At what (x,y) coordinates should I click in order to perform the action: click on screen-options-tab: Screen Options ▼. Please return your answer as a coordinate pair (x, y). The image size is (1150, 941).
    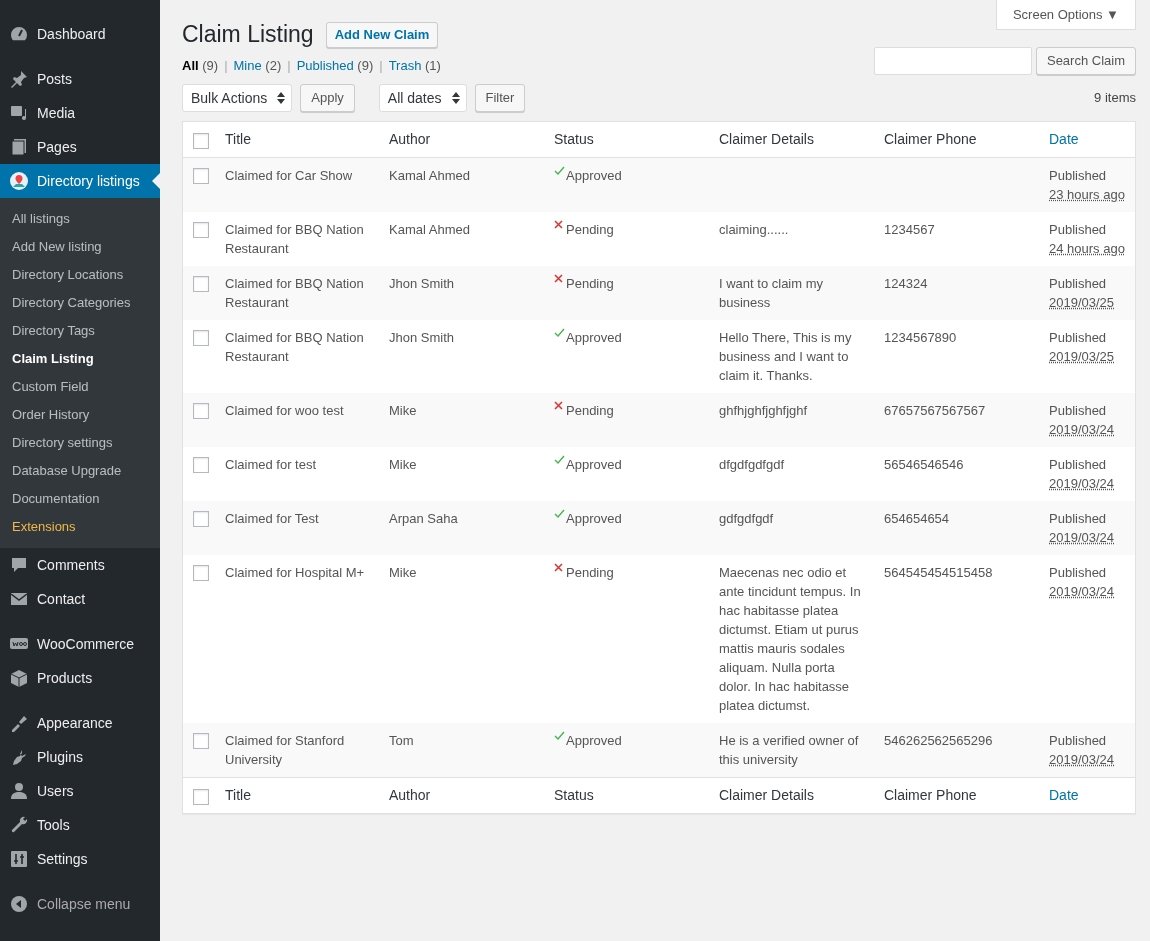
    Looking at the image, I should click on (1065, 15).